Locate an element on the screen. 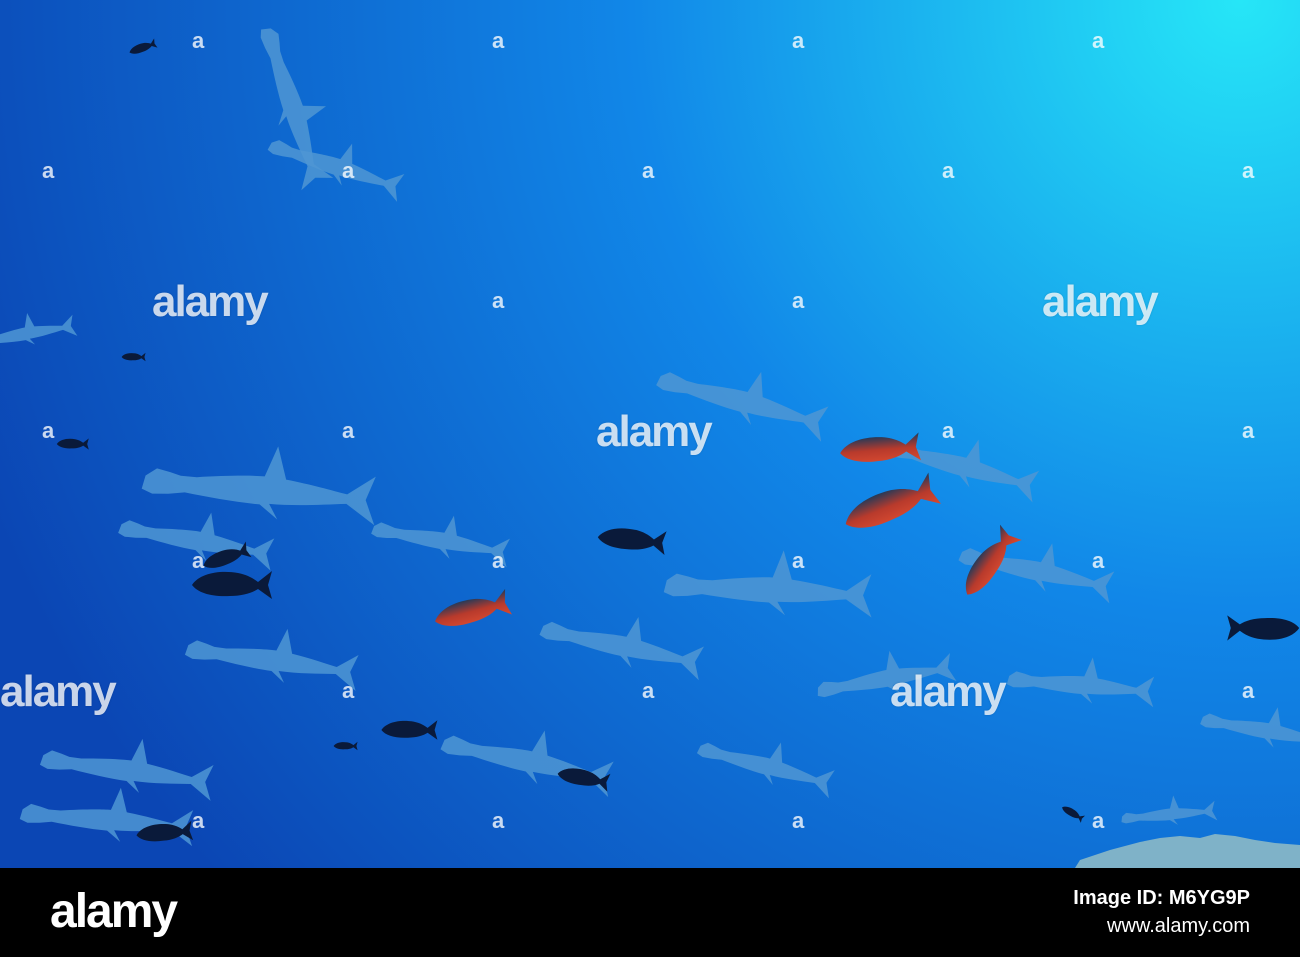 This screenshot has width=1300, height=957. watermark-logo-2: alamy is located at coordinates (1100, 301).